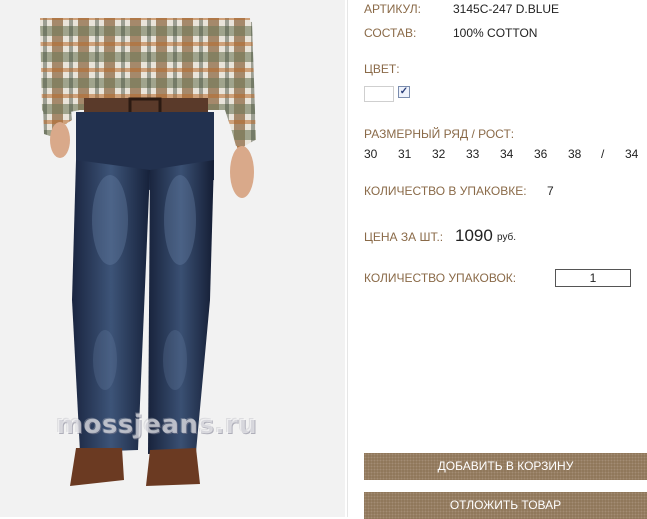  I want to click on price-label: ЦЕНА ЗА ШТ.:, so click(404, 237).